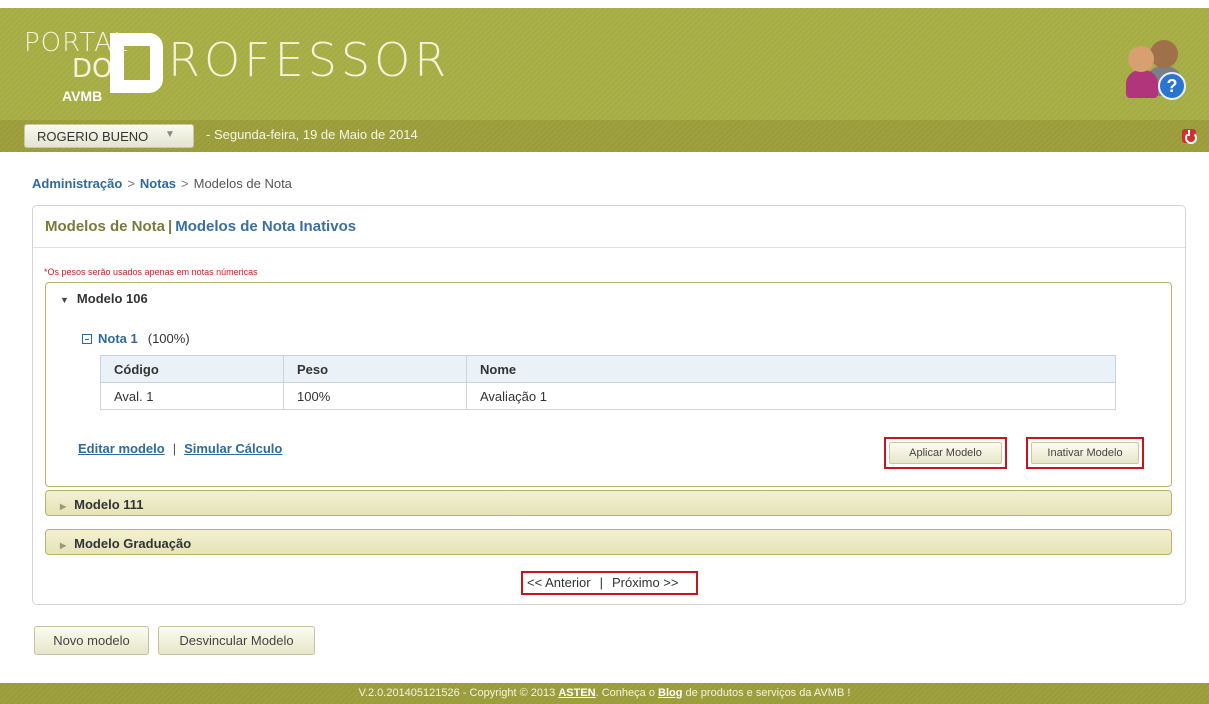 Image resolution: width=1209 pixels, height=704 pixels. I want to click on breadcrumb-notas: Notas, so click(158, 183).